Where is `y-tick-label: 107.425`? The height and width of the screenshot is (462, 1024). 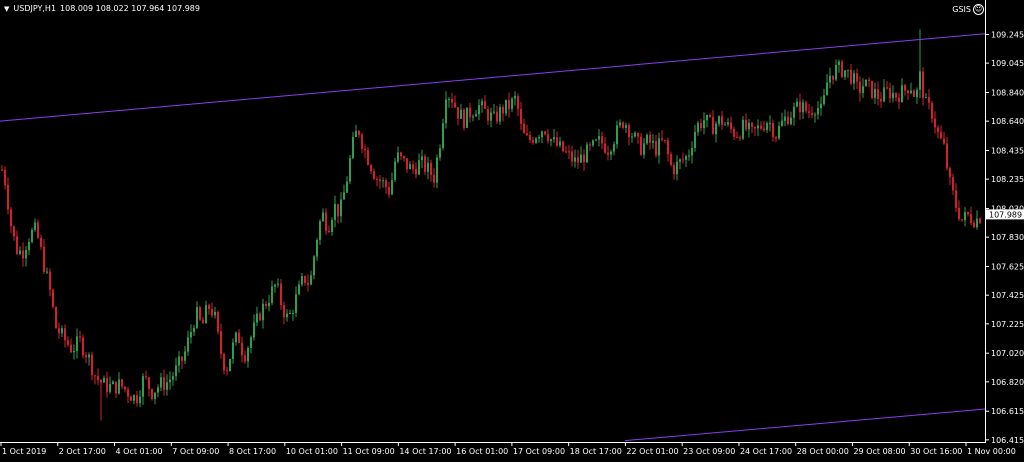
y-tick-label: 107.425 is located at coordinates (1007, 295).